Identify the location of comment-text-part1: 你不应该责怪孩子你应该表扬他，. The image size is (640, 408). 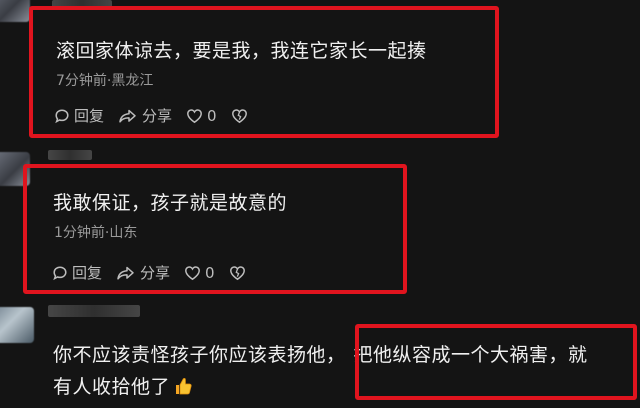
(199, 355).